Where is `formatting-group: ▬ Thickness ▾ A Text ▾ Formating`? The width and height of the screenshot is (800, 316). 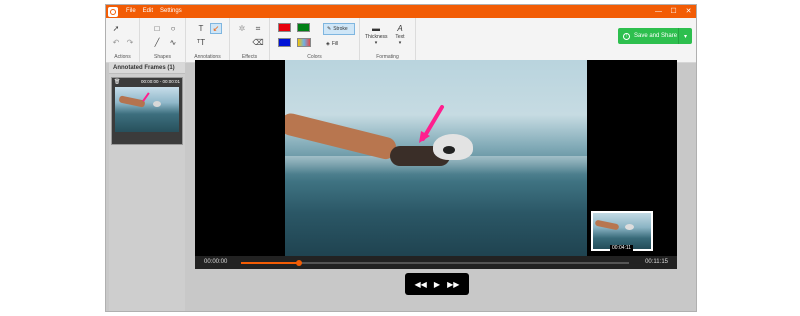
formatting-group: ▬ Thickness ▾ A Text ▾ Formating is located at coordinates (388, 40).